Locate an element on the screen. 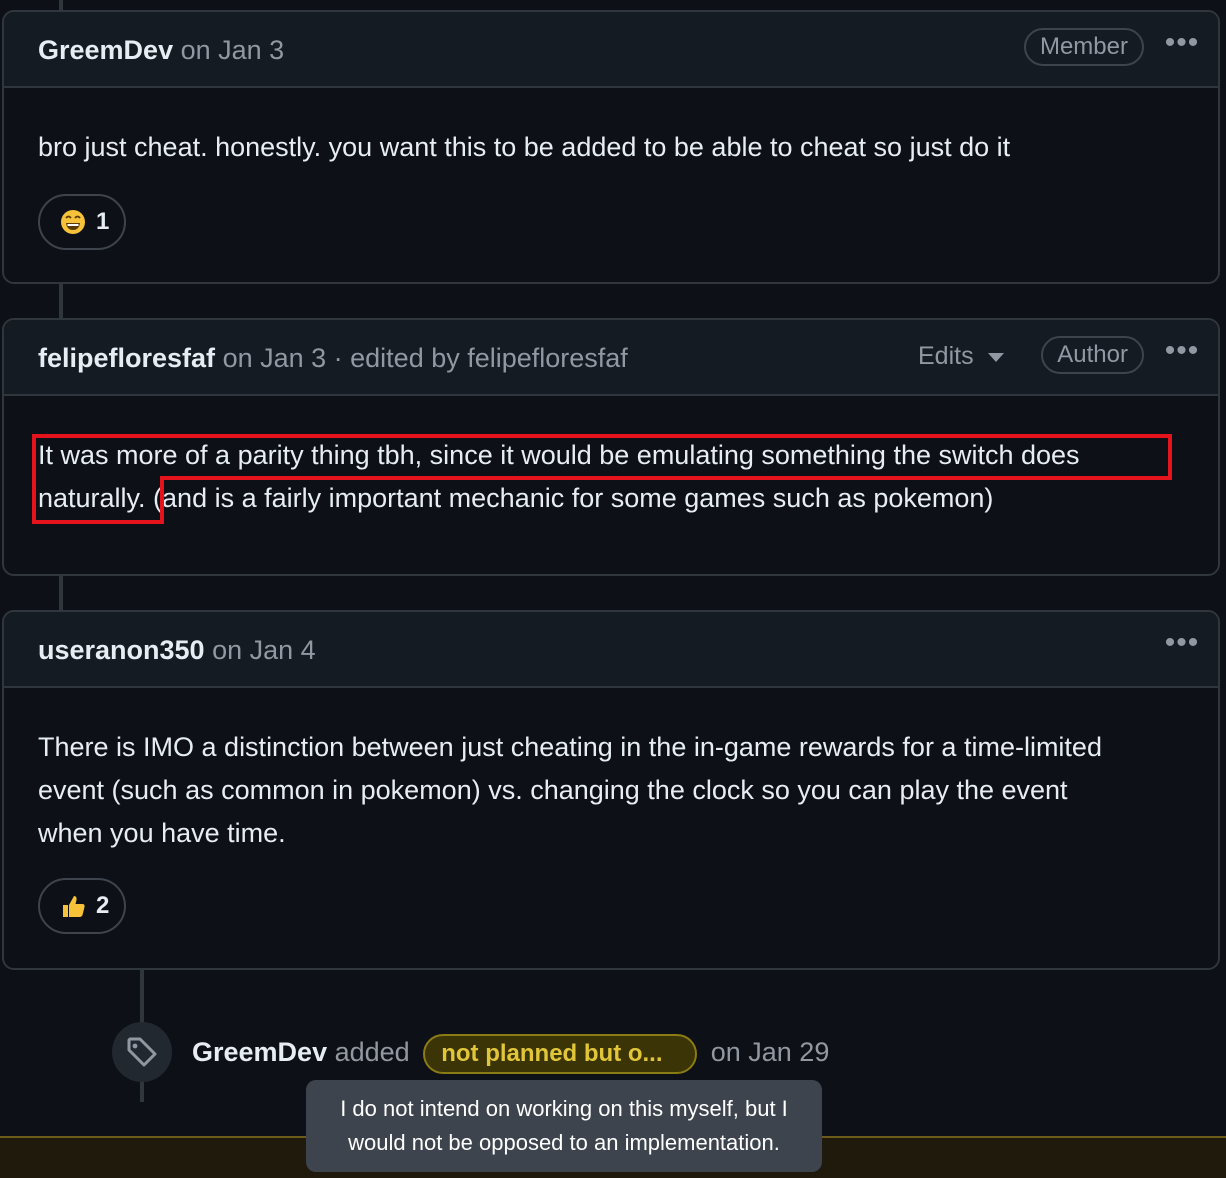  chevron-down-icon is located at coordinates (995, 357).